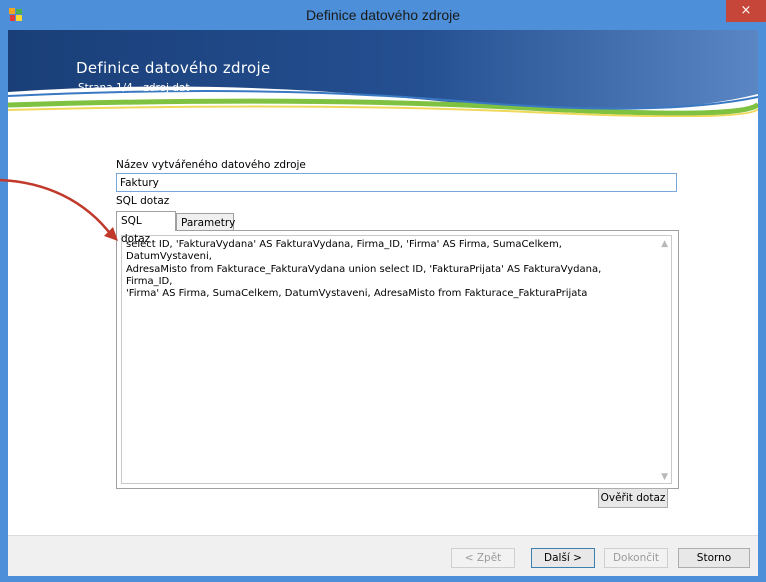 The width and height of the screenshot is (766, 582). I want to click on verify-query-button: Ověřit dotaz, so click(633, 498).